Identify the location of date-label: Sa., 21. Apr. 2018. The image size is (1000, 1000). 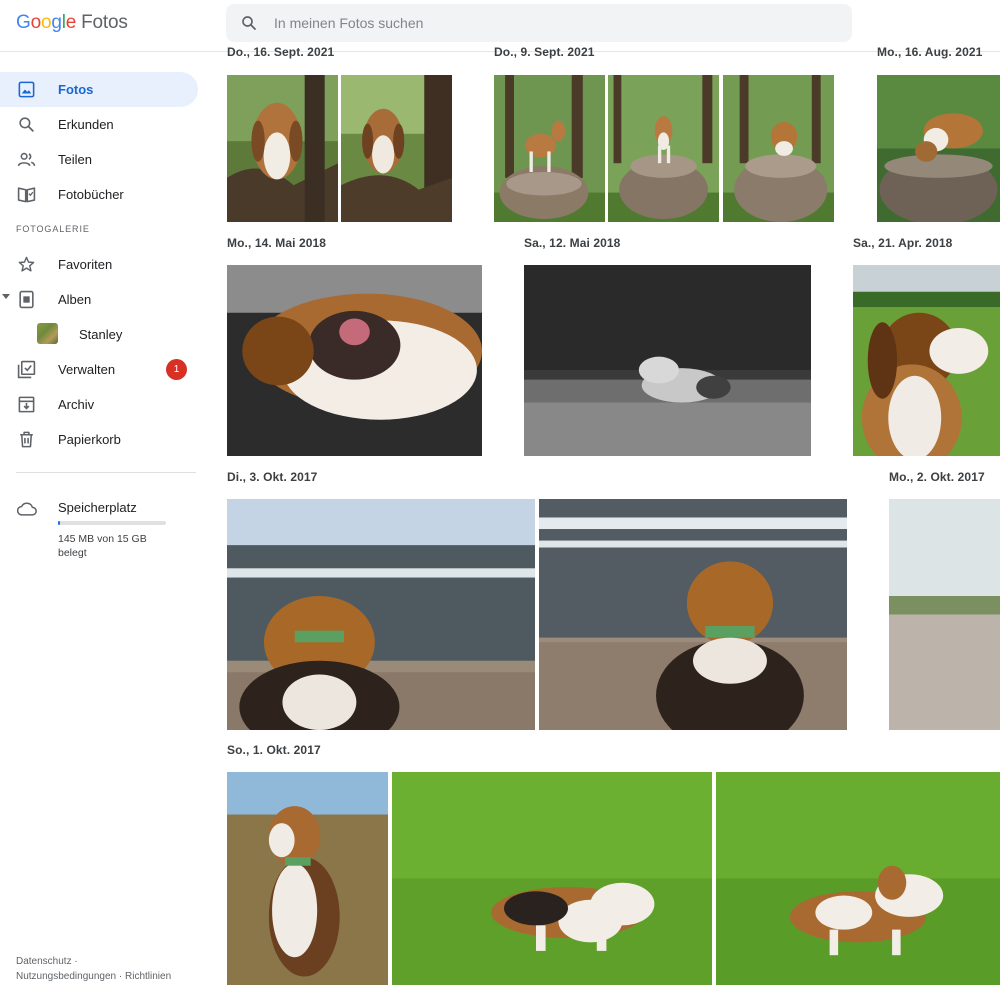
(902, 243).